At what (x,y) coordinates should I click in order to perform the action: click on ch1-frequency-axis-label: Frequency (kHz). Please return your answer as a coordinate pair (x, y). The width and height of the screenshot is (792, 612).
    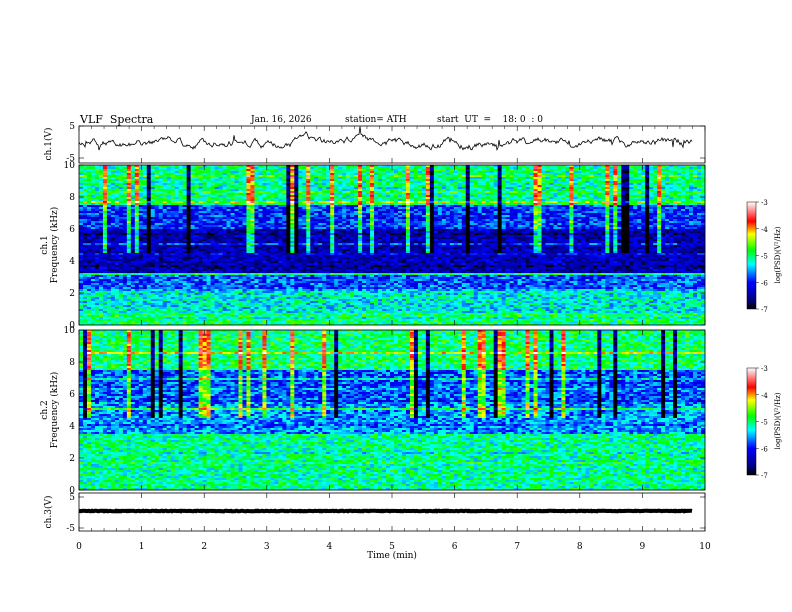
    Looking at the image, I should click on (54, 245).